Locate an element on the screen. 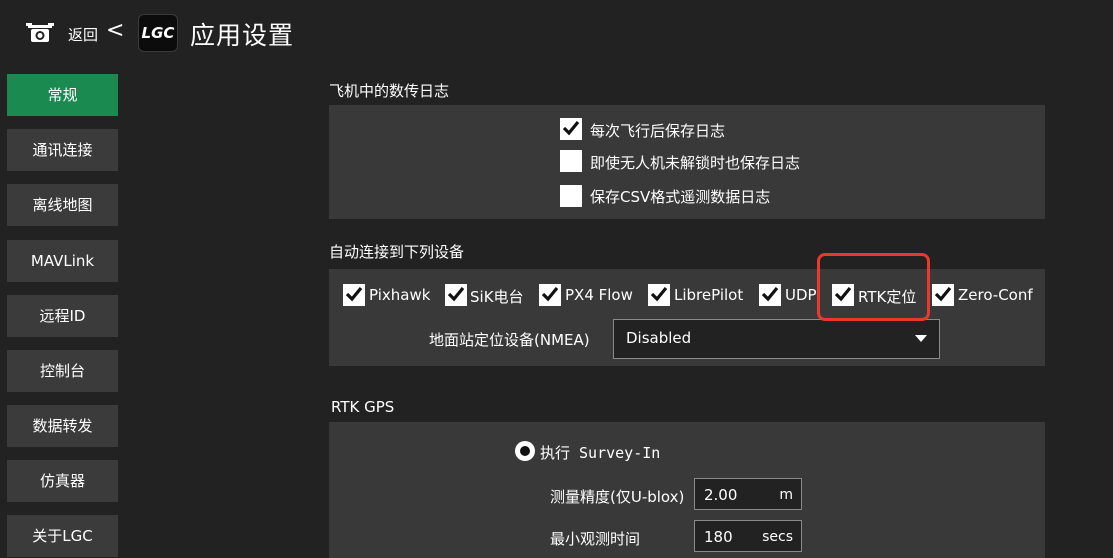 This screenshot has height=558, width=1113. save-csv-log-checkbox is located at coordinates (571, 196).